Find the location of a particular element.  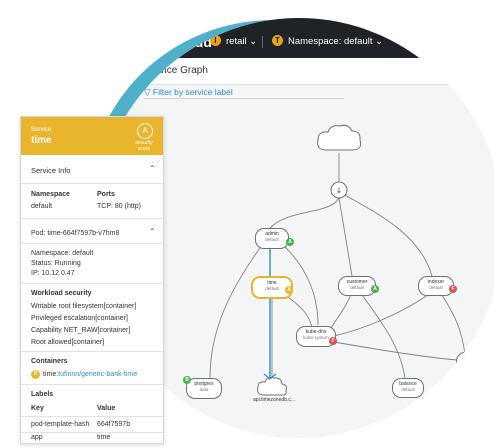

ports-value: TCP: 80 (http) is located at coordinates (119, 206).